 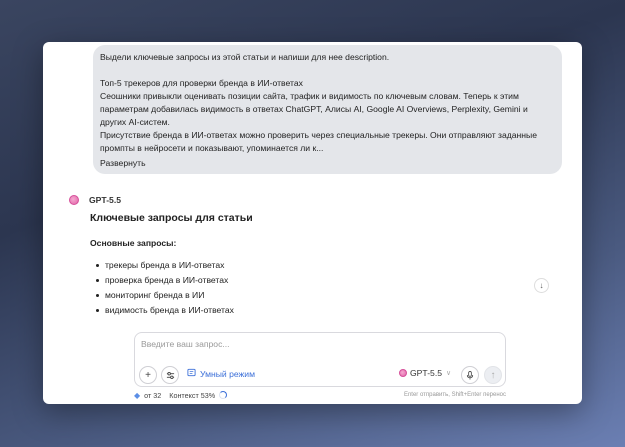 I want to click on list-item: мониторинг бренда в ИИ, so click(x=163, y=295).